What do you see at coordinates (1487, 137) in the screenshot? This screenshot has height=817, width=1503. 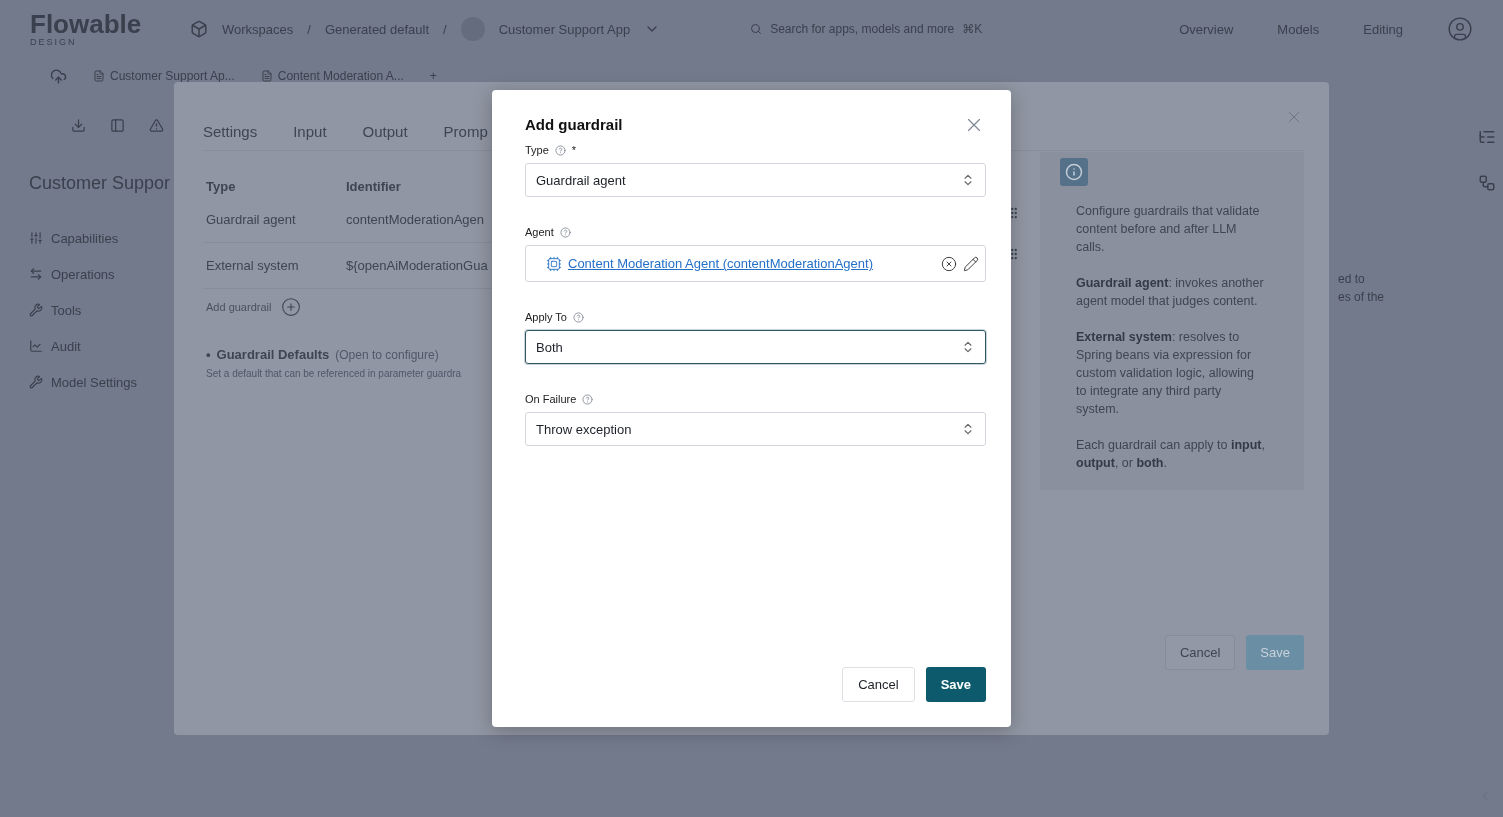 I see `list-icon` at bounding box center [1487, 137].